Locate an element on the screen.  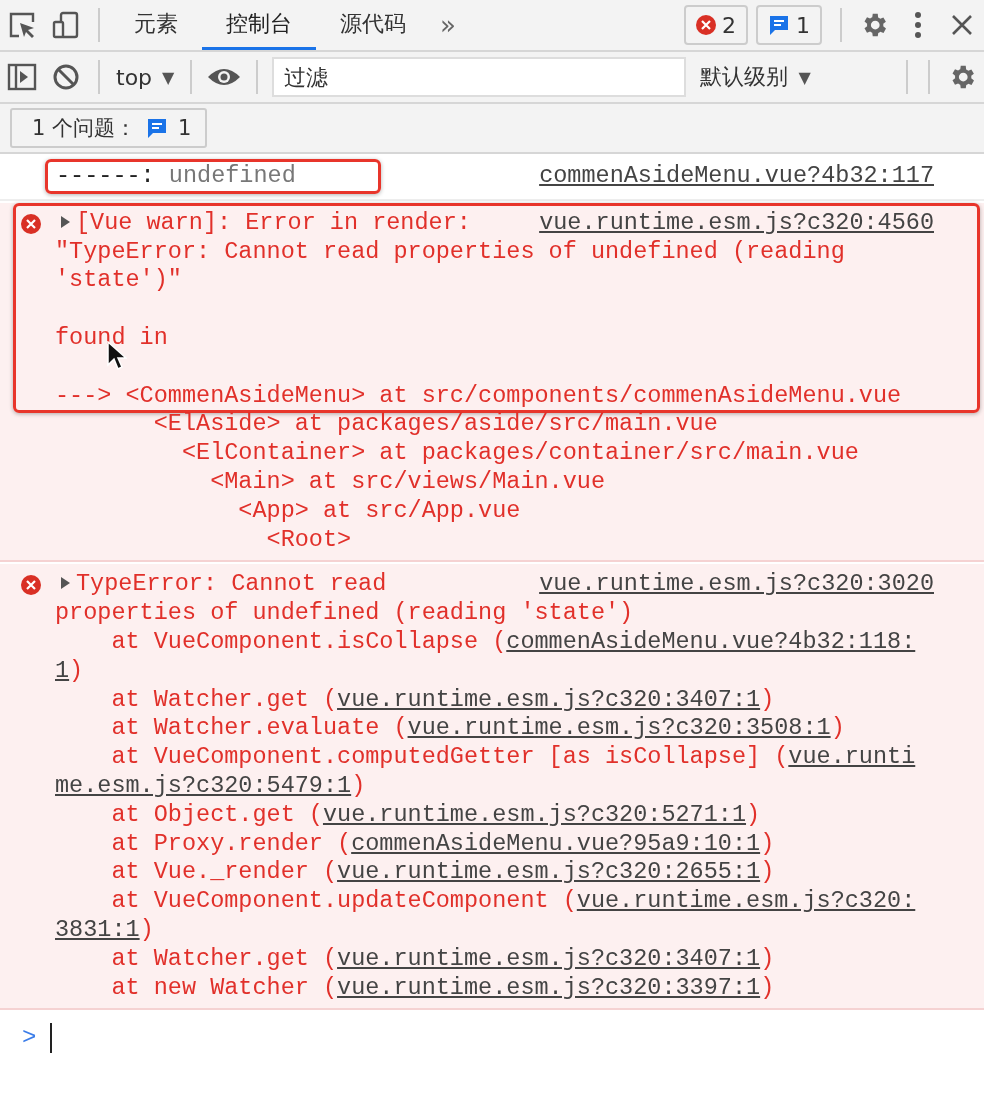
source-link: me.esm.js?c320:5479:1 is located at coordinates (203, 785).